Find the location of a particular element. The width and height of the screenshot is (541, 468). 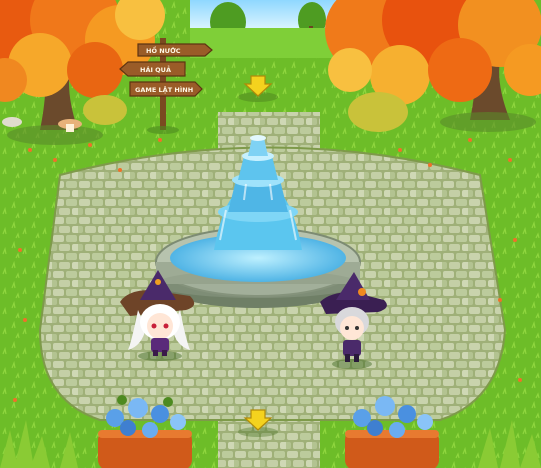

sign-label-lake: HỒ NƯỚC is located at coordinates (163, 50).